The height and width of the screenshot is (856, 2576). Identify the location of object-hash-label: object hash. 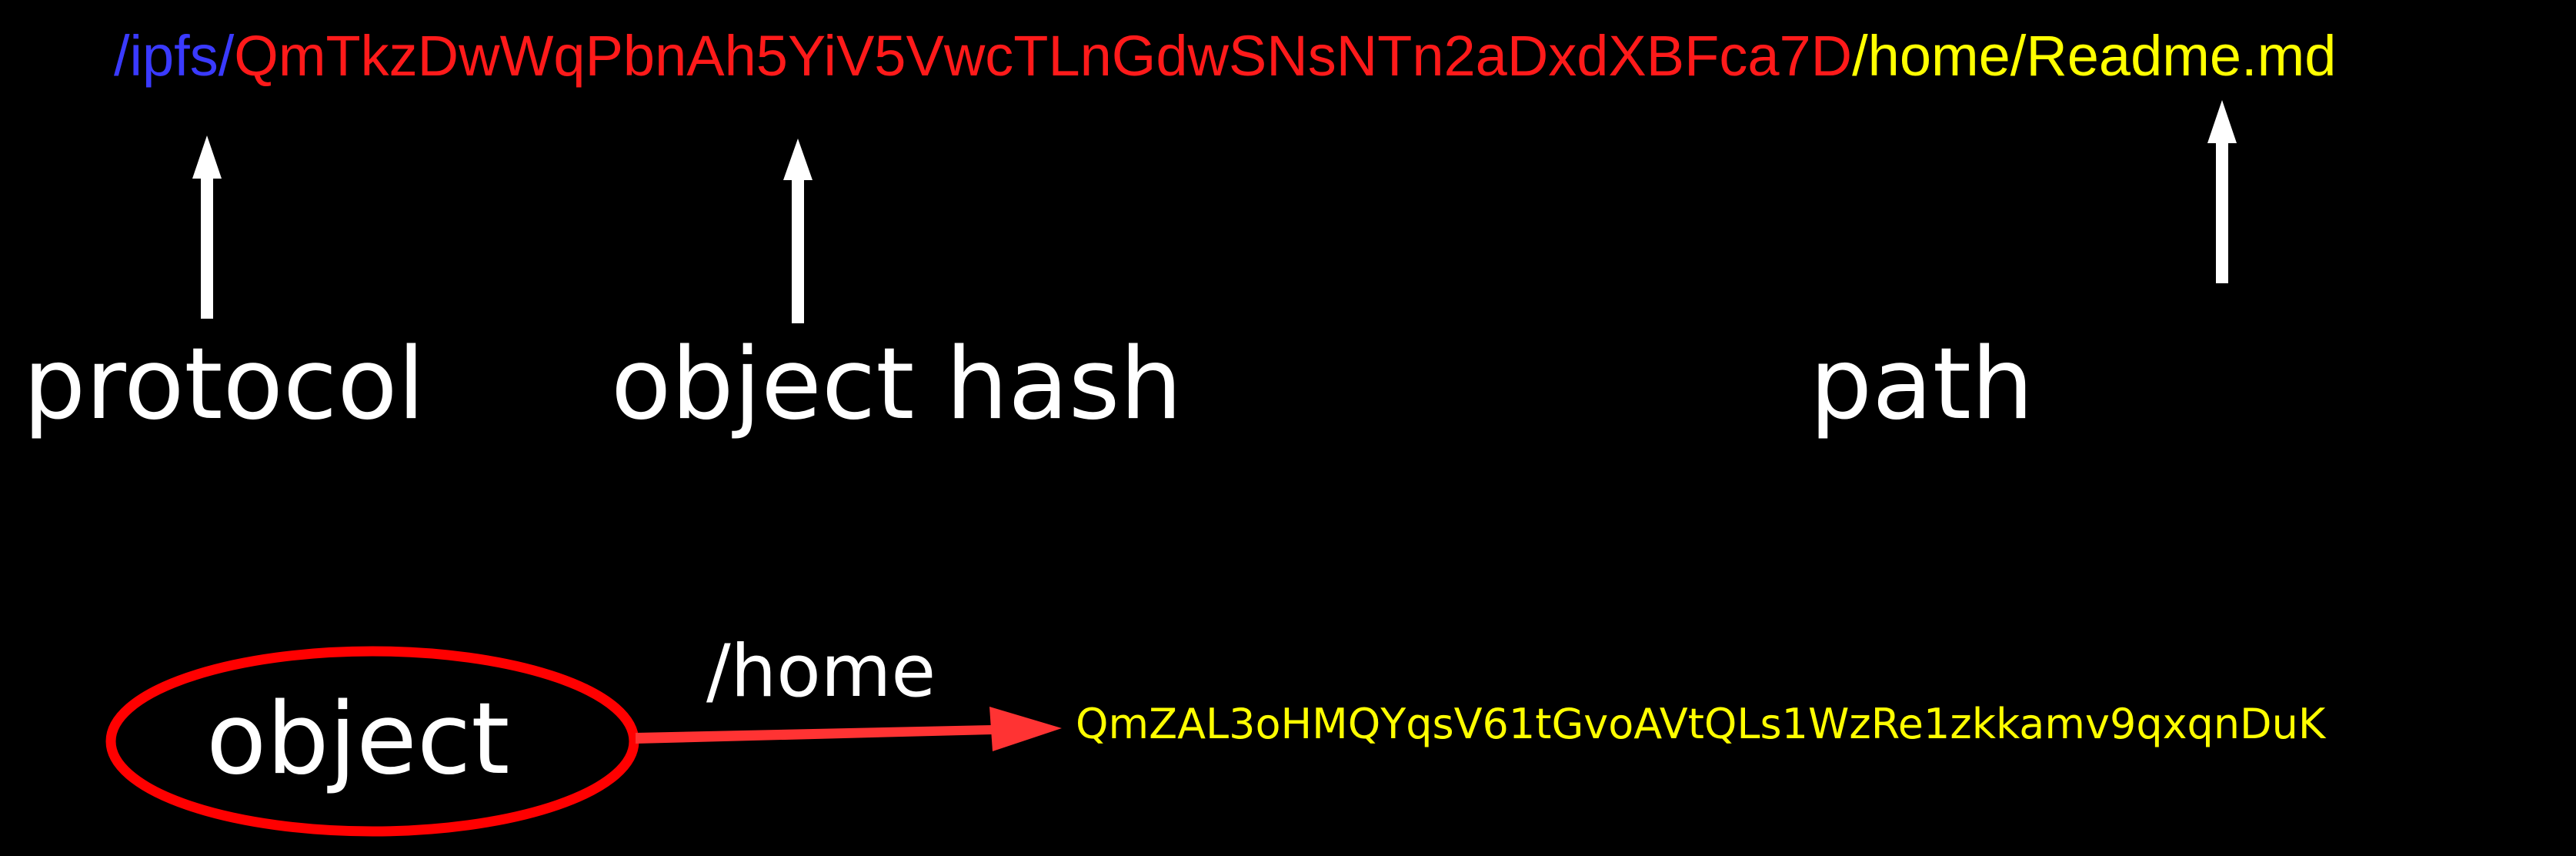
(897, 384).